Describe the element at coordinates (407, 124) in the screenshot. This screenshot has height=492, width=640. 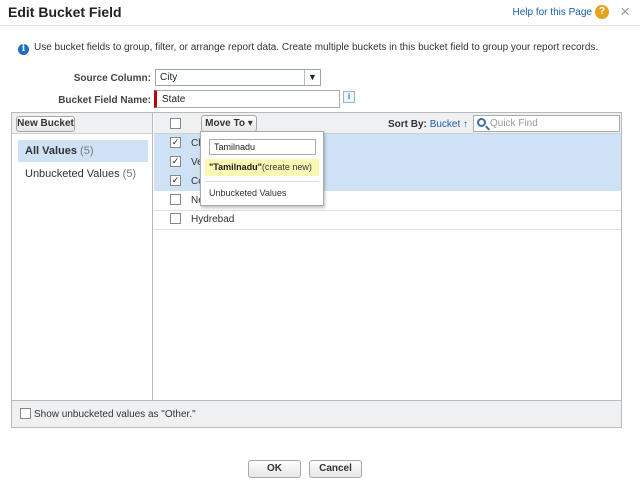
I see `sort-by-label: Sort By:` at that location.